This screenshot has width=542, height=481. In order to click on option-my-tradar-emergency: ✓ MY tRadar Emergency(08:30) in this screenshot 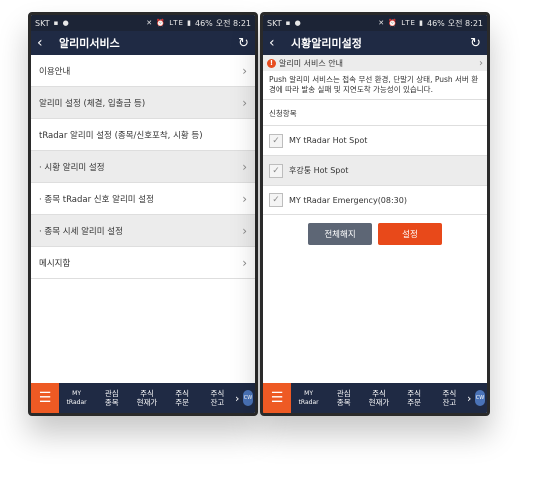, I will do `click(375, 200)`.